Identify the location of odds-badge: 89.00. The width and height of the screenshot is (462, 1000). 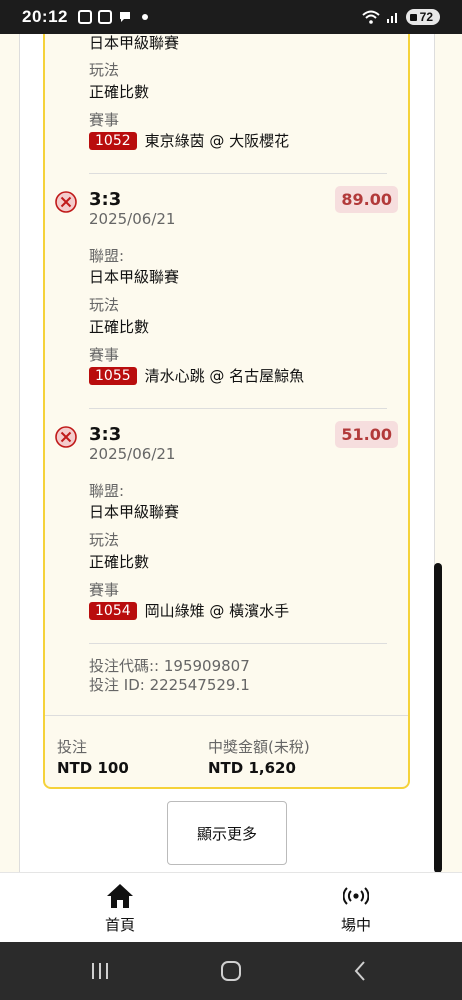
(366, 199).